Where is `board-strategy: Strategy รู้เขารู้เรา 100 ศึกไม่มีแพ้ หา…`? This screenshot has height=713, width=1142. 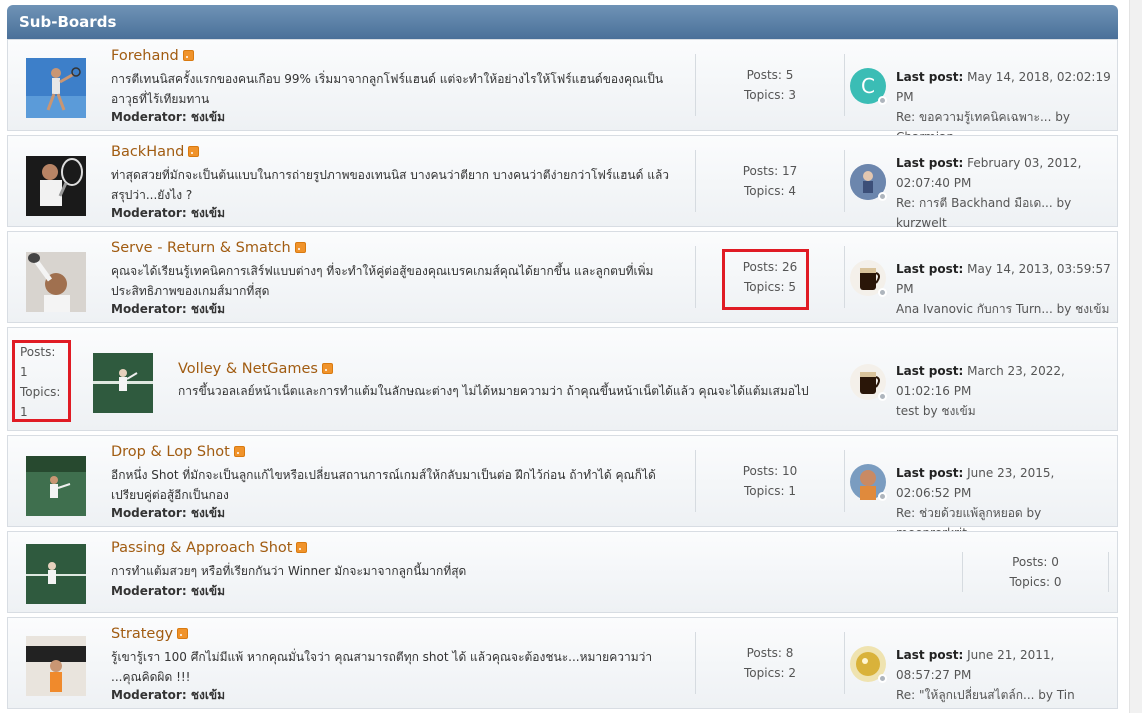 board-strategy: Strategy รู้เขารู้เรา 100 ศึกไม่มีแพ้ หา… is located at coordinates (562, 663).